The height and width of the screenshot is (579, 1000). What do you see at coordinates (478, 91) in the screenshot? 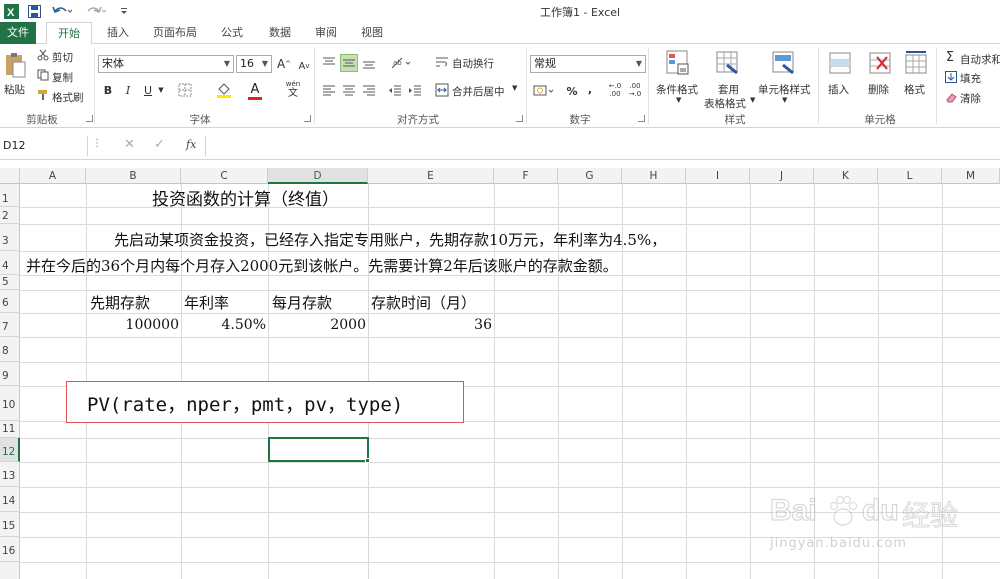
I see `merge-center-label: 合并后居中` at bounding box center [478, 91].